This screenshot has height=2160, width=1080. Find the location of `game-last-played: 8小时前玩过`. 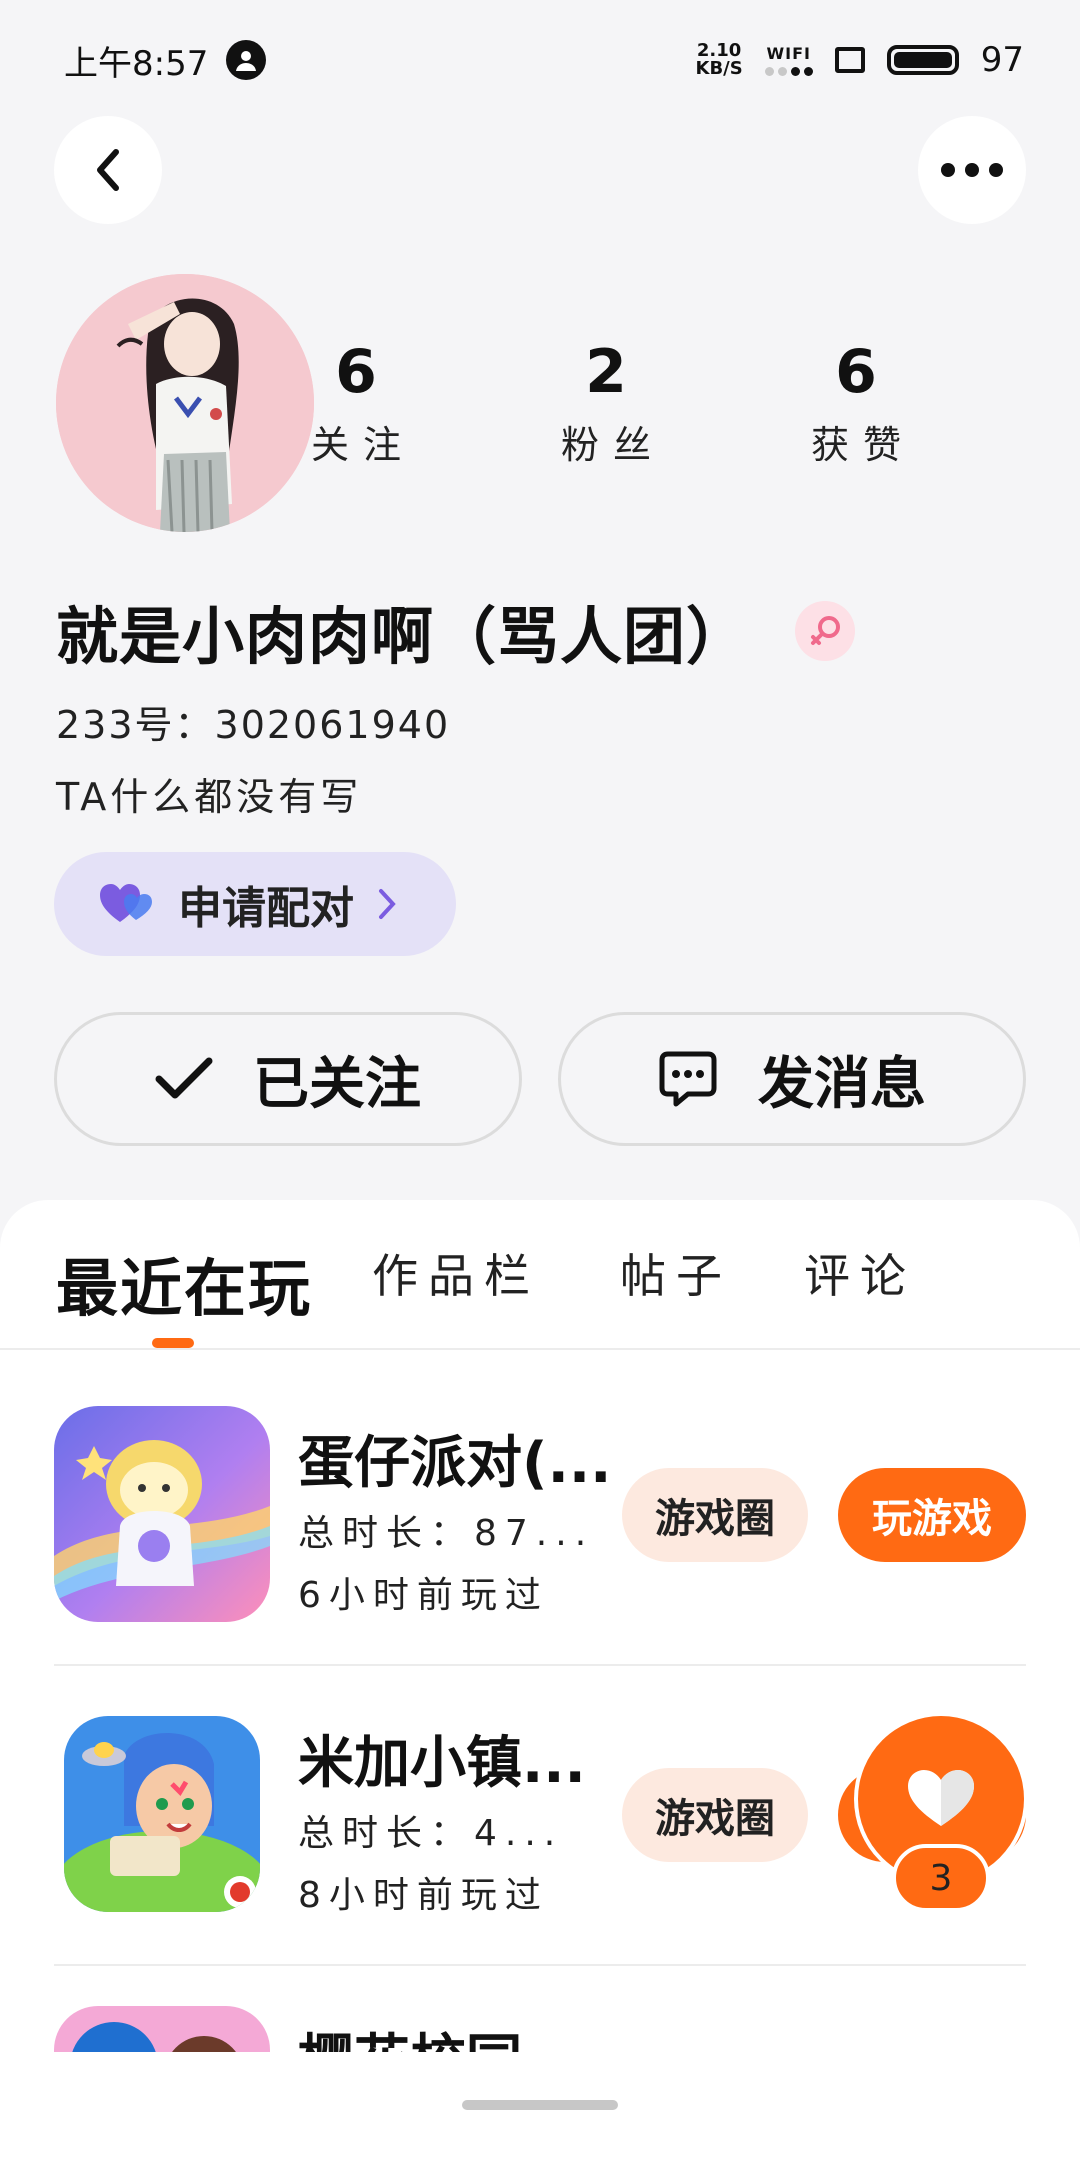

game-last-played: 8小时前玩过 is located at coordinates (423, 1895).